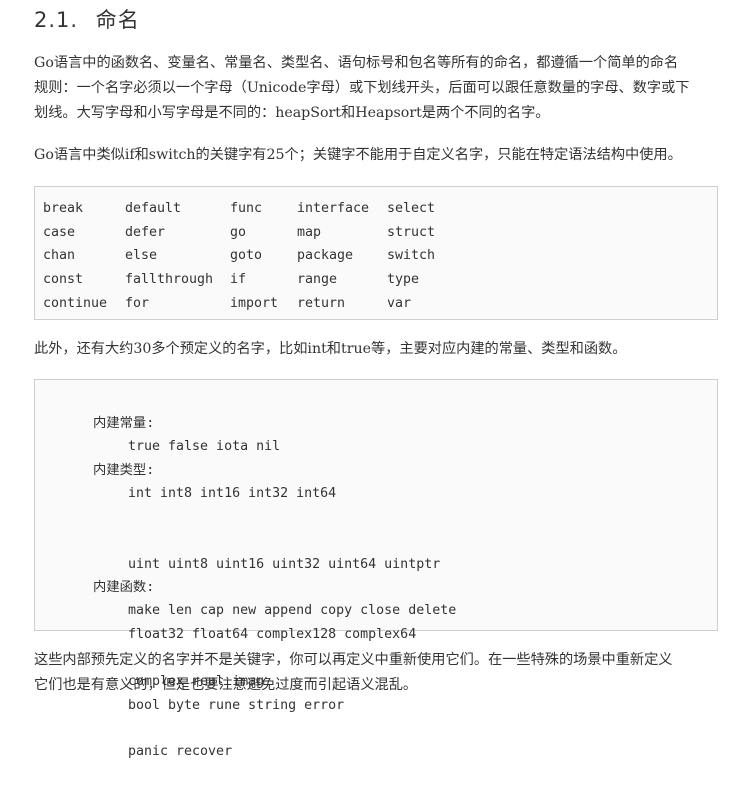 This screenshot has width=752, height=811. I want to click on keyword-cell: fallthrough, so click(169, 280).